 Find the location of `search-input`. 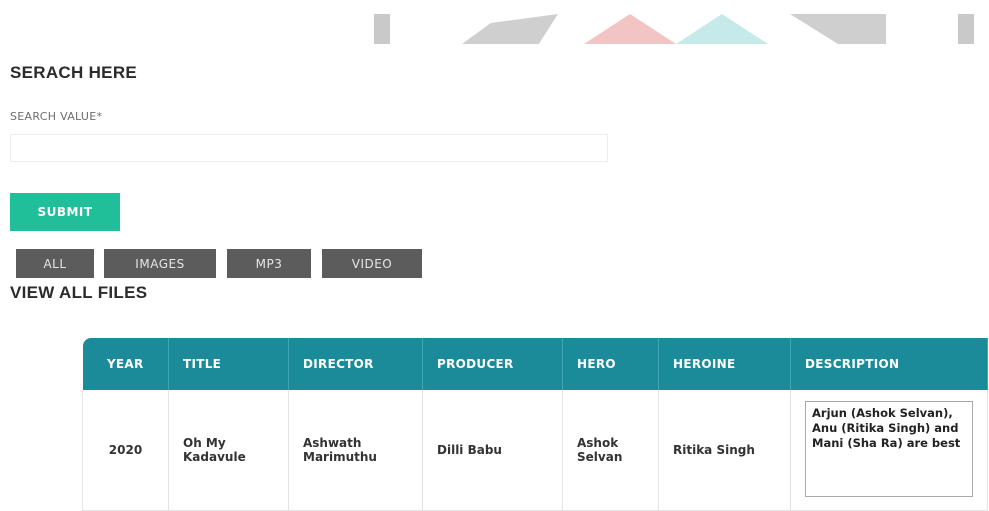

search-input is located at coordinates (309, 148).